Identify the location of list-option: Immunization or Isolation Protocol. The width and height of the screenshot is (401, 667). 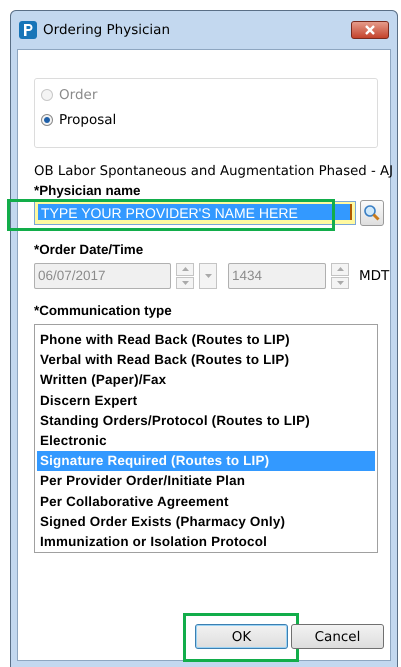
(206, 542).